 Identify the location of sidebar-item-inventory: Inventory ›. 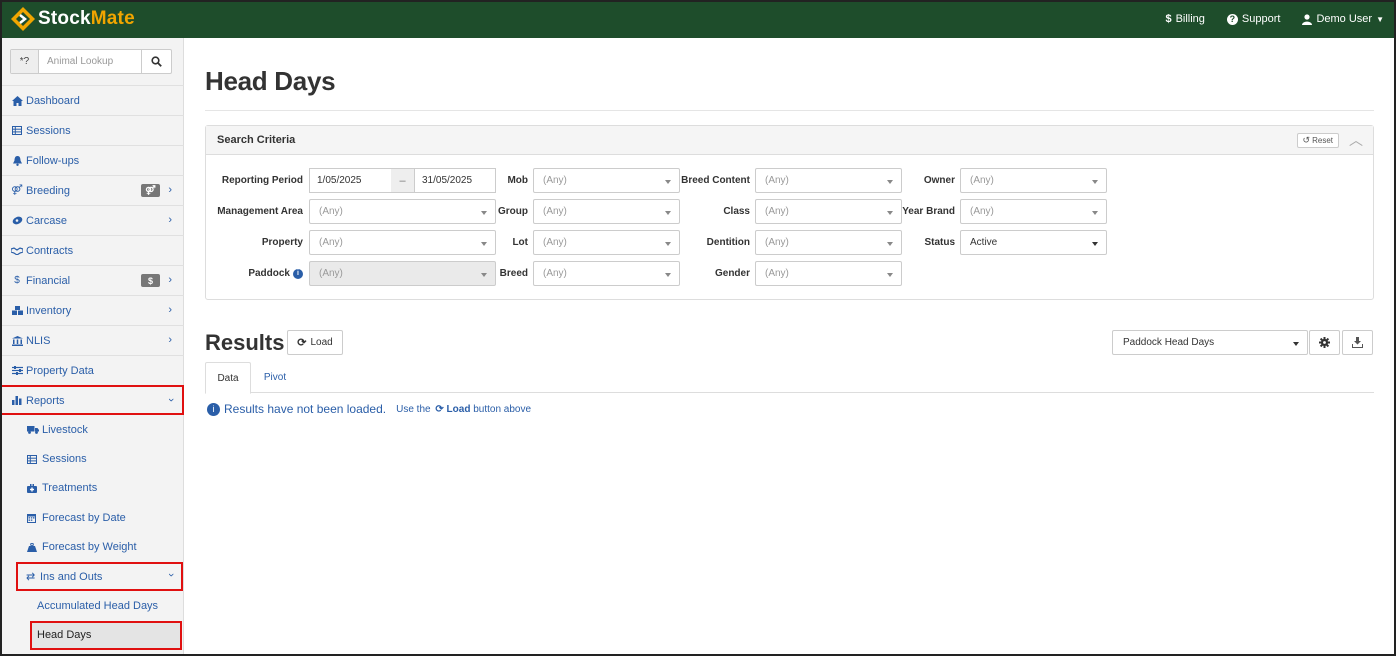
(92, 310).